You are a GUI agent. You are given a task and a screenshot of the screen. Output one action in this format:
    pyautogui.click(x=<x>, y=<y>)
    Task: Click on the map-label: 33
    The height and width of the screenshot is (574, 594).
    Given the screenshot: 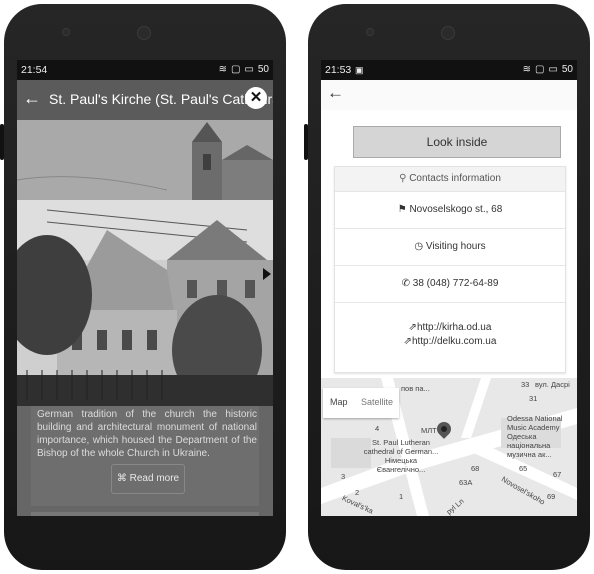 What is the action you would take?
    pyautogui.click(x=525, y=384)
    